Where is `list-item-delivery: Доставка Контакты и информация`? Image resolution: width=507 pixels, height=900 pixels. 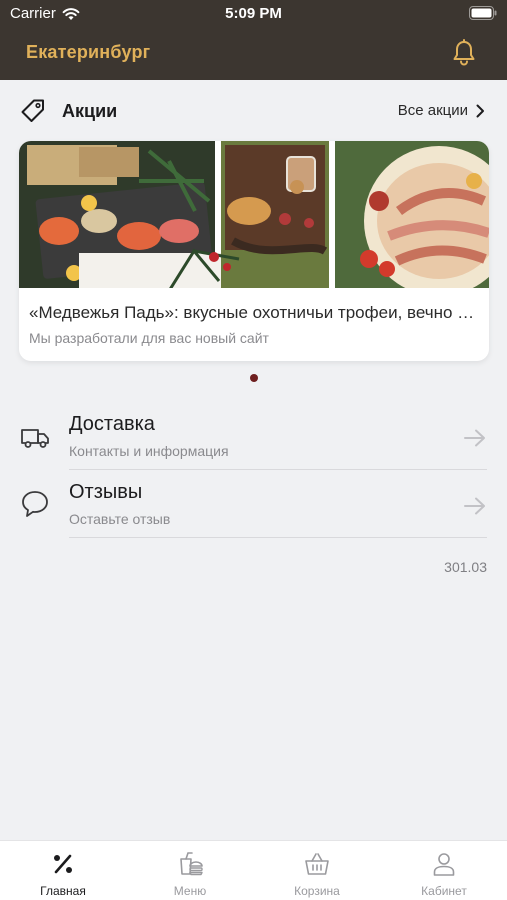
list-item-delivery: Доставка Контакты и информация is located at coordinates (253, 438).